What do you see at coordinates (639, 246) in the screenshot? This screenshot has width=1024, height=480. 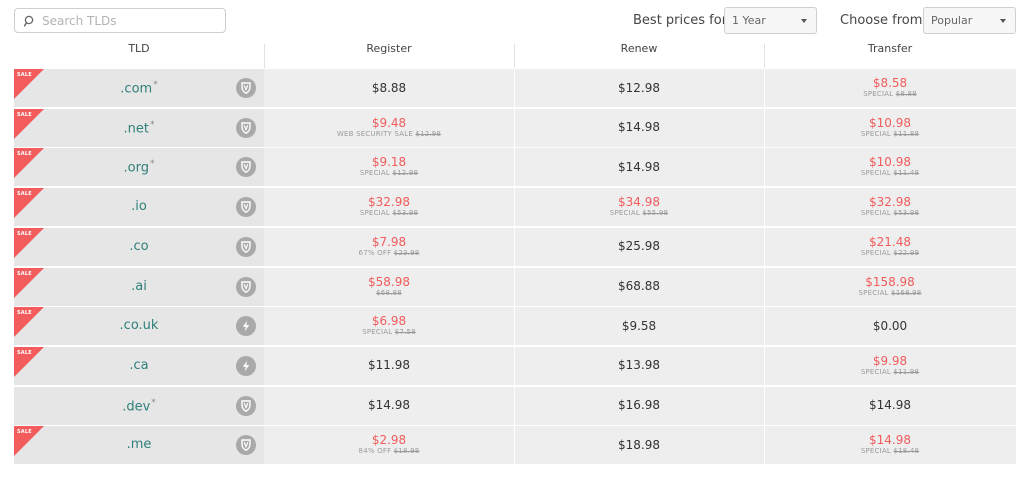 I see `renew-price: $25.98` at bounding box center [639, 246].